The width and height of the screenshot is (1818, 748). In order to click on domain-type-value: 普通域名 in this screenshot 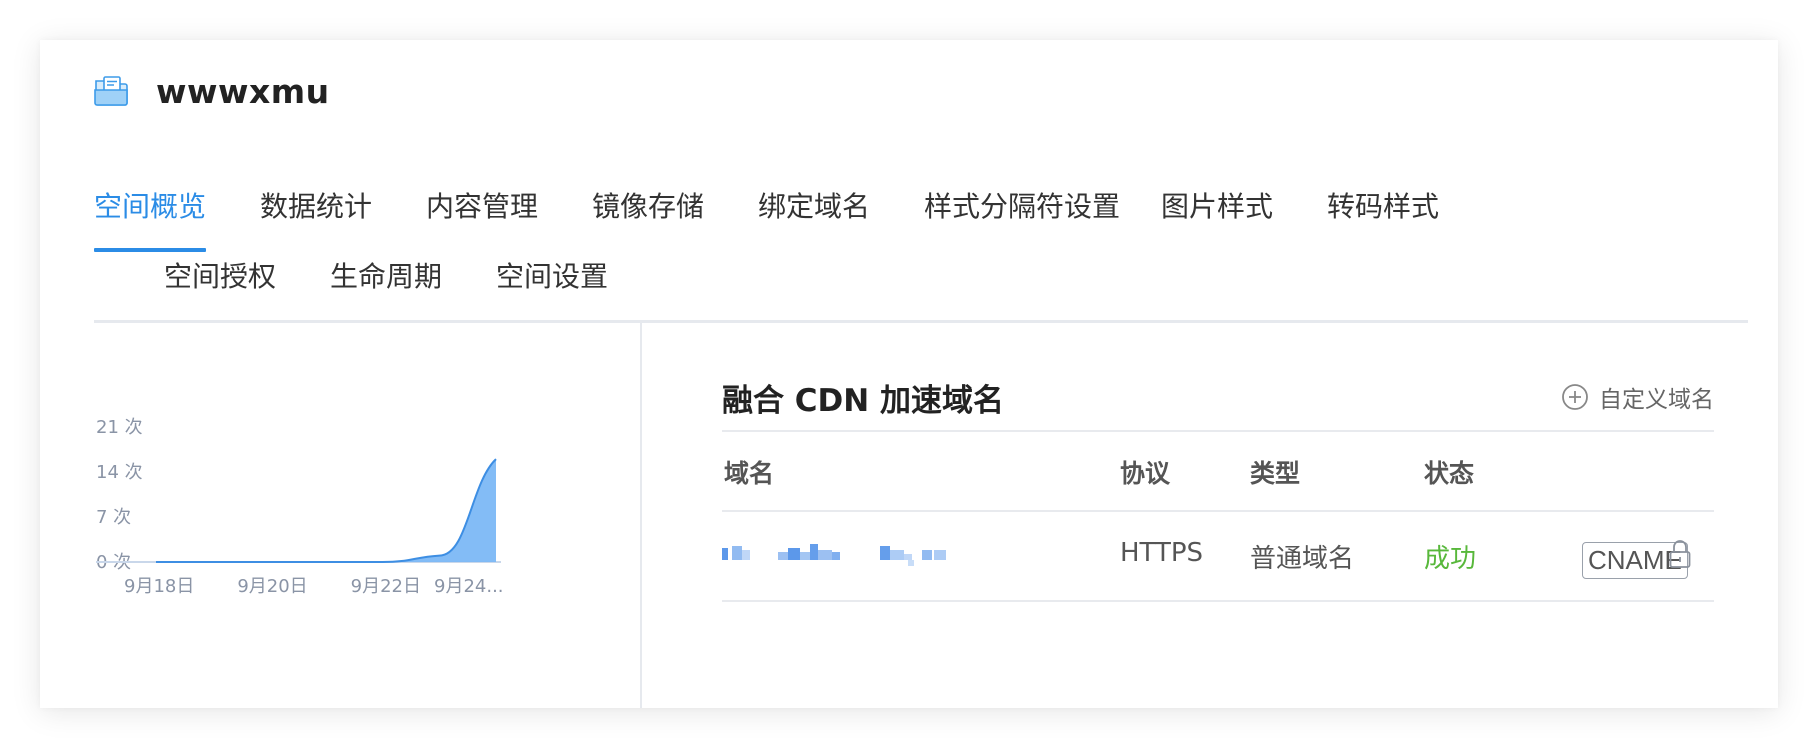, I will do `click(1302, 559)`.